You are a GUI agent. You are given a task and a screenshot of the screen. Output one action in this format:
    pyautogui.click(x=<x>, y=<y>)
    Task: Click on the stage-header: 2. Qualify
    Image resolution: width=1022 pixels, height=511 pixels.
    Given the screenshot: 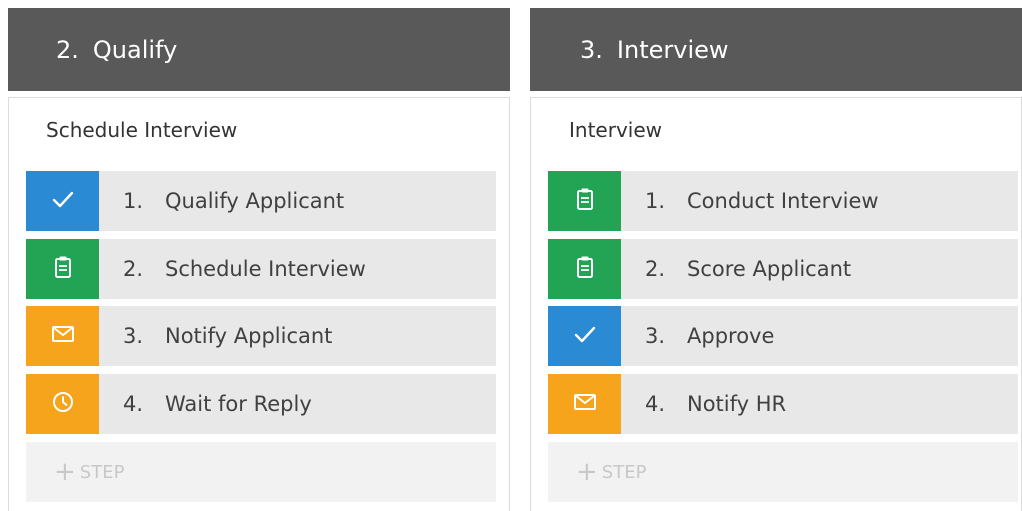 What is the action you would take?
    pyautogui.click(x=259, y=49)
    